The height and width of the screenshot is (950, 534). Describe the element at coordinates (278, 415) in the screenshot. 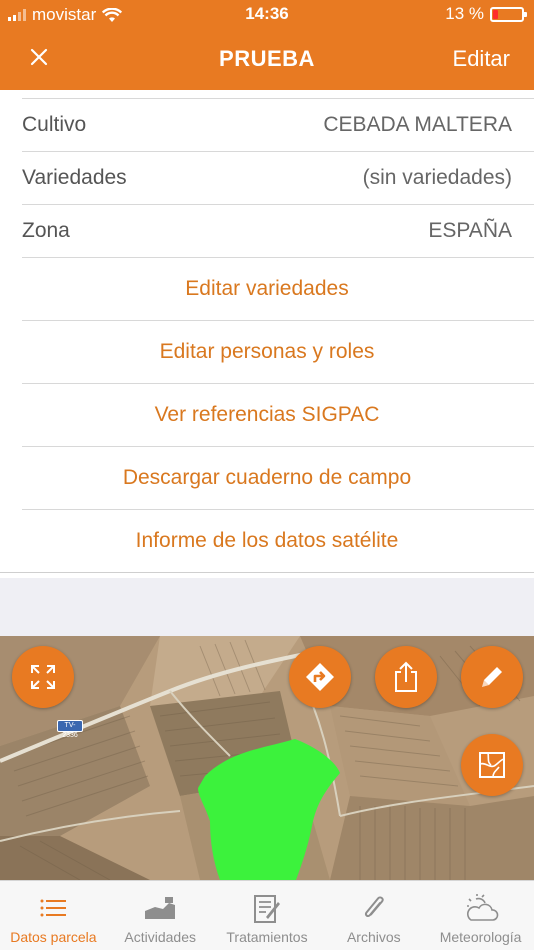

I see `sigpac-references-button: Ver referencias SIGPAC` at that location.